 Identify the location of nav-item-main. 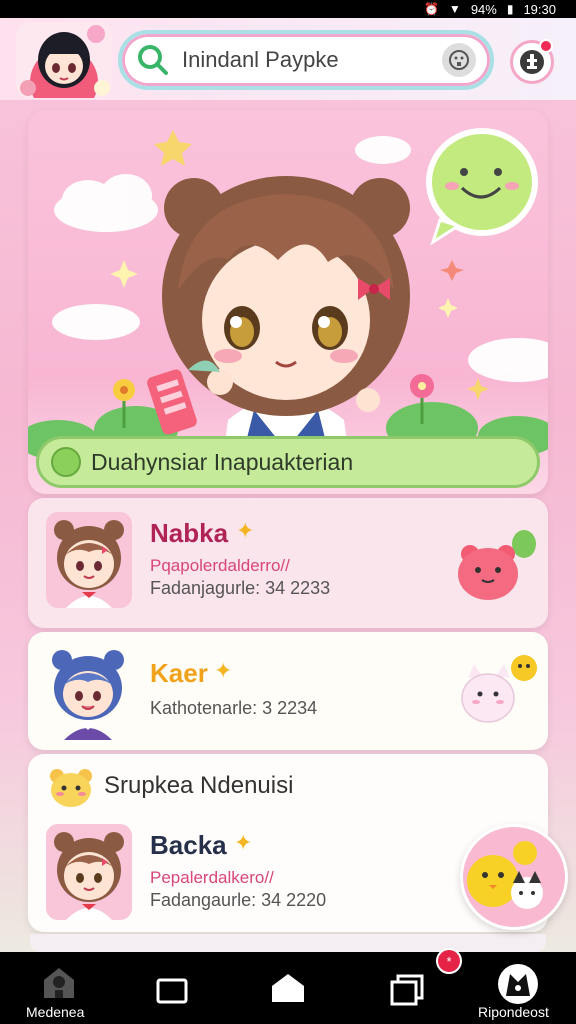
(288, 988).